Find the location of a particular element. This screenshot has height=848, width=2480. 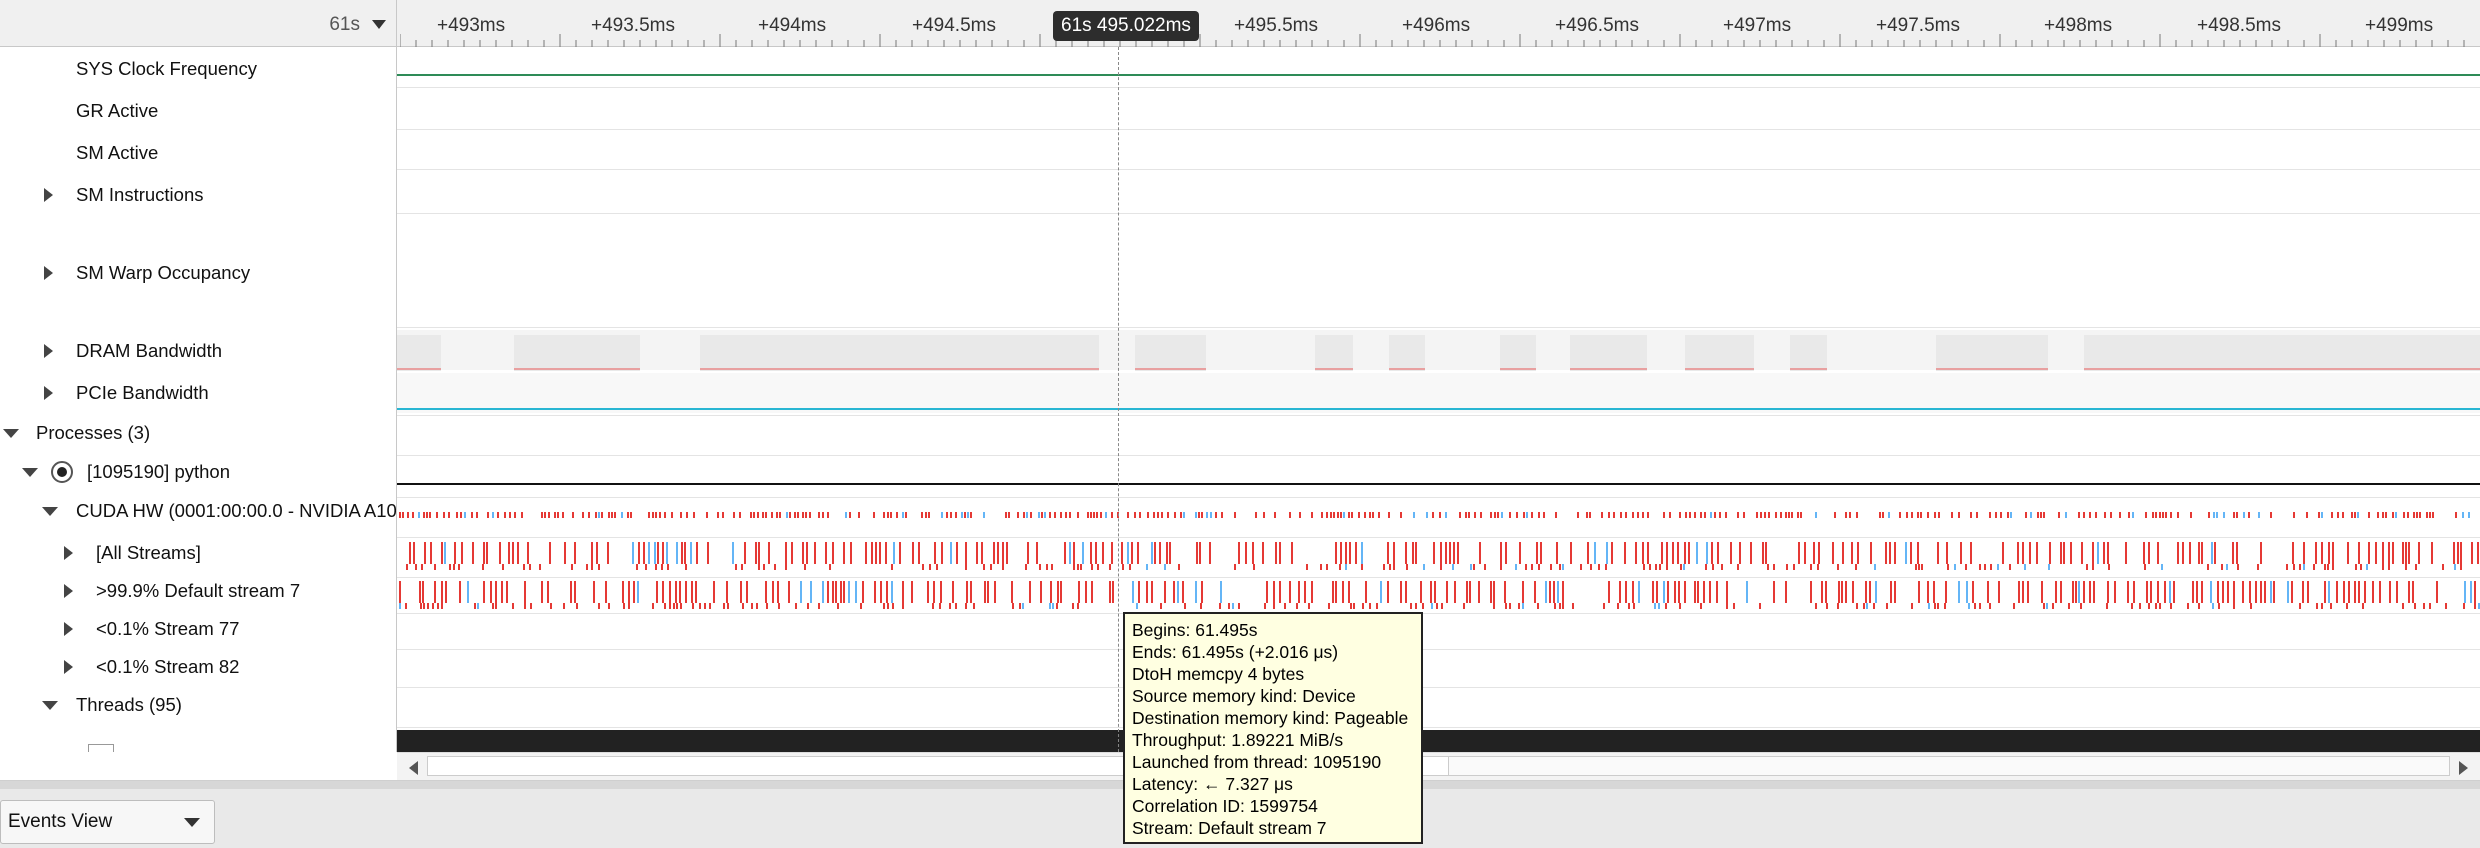

tree-row-process-python: [1095190] python is located at coordinates (198, 472).